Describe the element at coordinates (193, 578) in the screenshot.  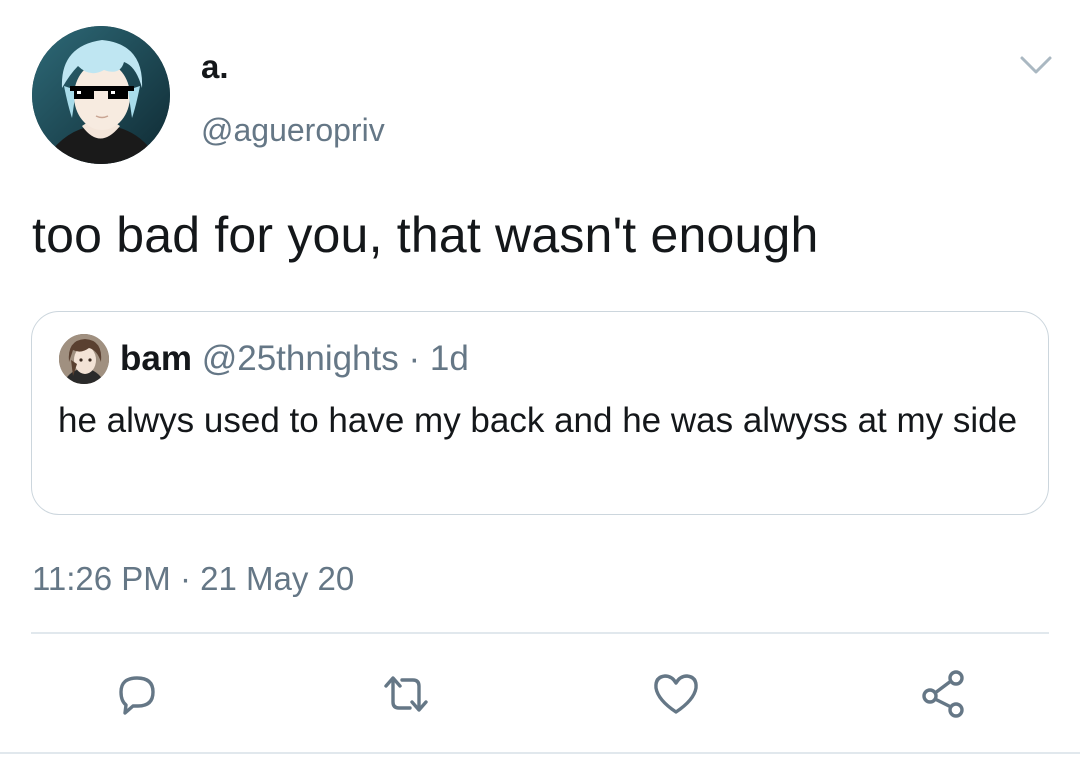
I see `tweet-timestamp: 11:26 PM · 21 May 20` at that location.